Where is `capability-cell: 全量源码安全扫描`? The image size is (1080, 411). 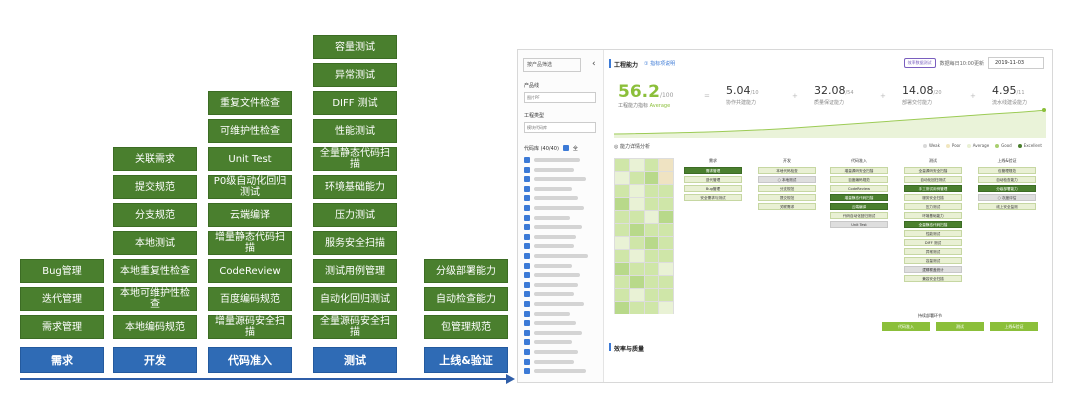
capability-cell: 全量源码安全扫描 is located at coordinates (933, 170).